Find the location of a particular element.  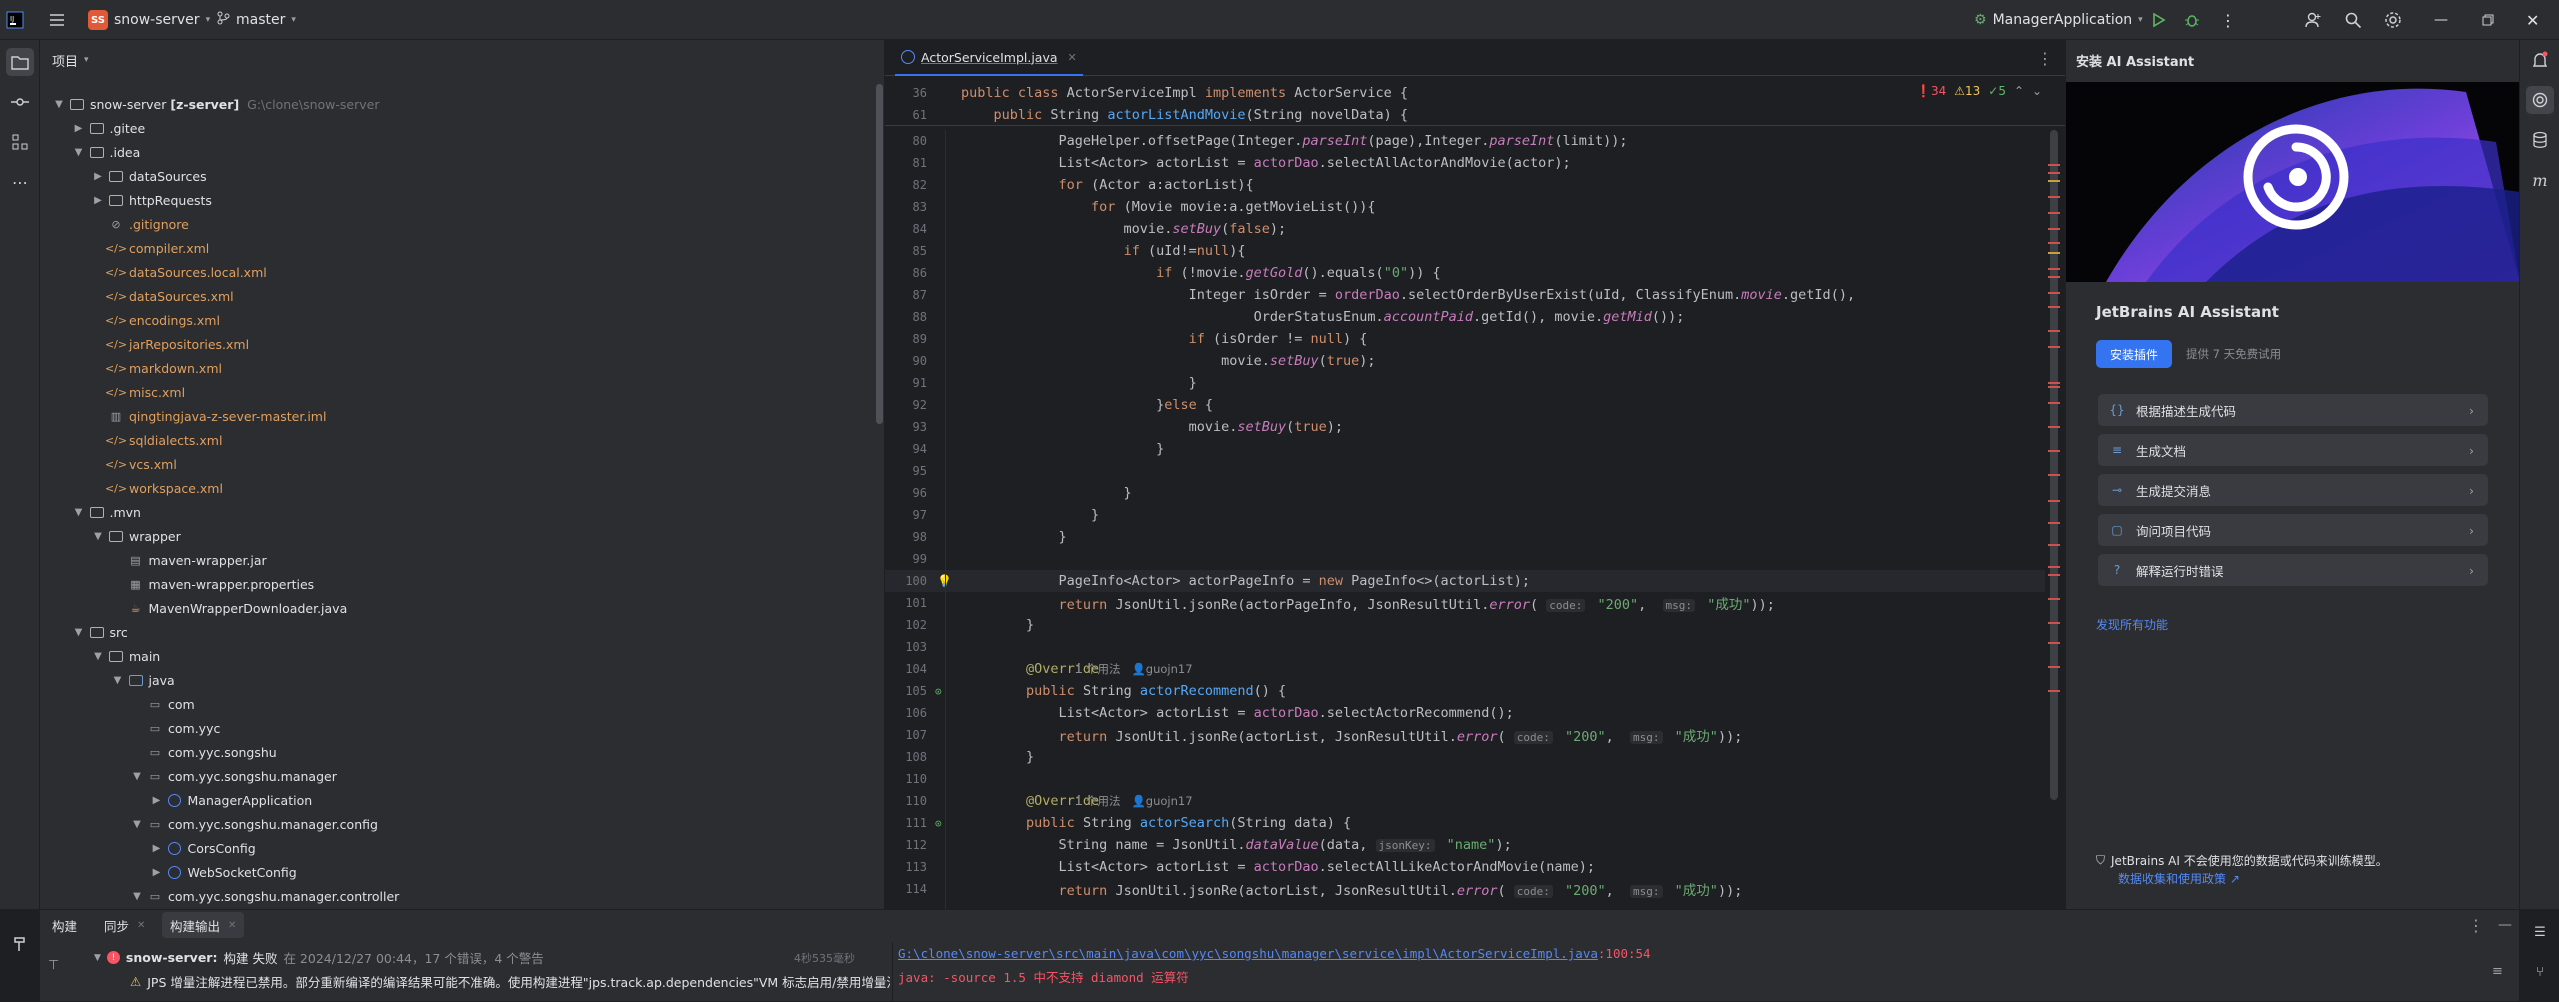

commit-icon is located at coordinates (20, 102).